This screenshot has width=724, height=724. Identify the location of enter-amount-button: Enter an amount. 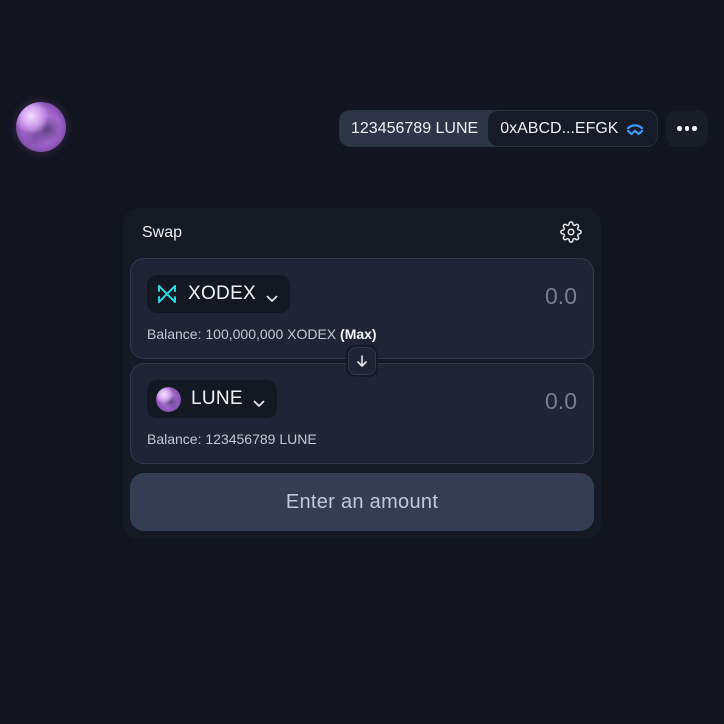
(362, 502).